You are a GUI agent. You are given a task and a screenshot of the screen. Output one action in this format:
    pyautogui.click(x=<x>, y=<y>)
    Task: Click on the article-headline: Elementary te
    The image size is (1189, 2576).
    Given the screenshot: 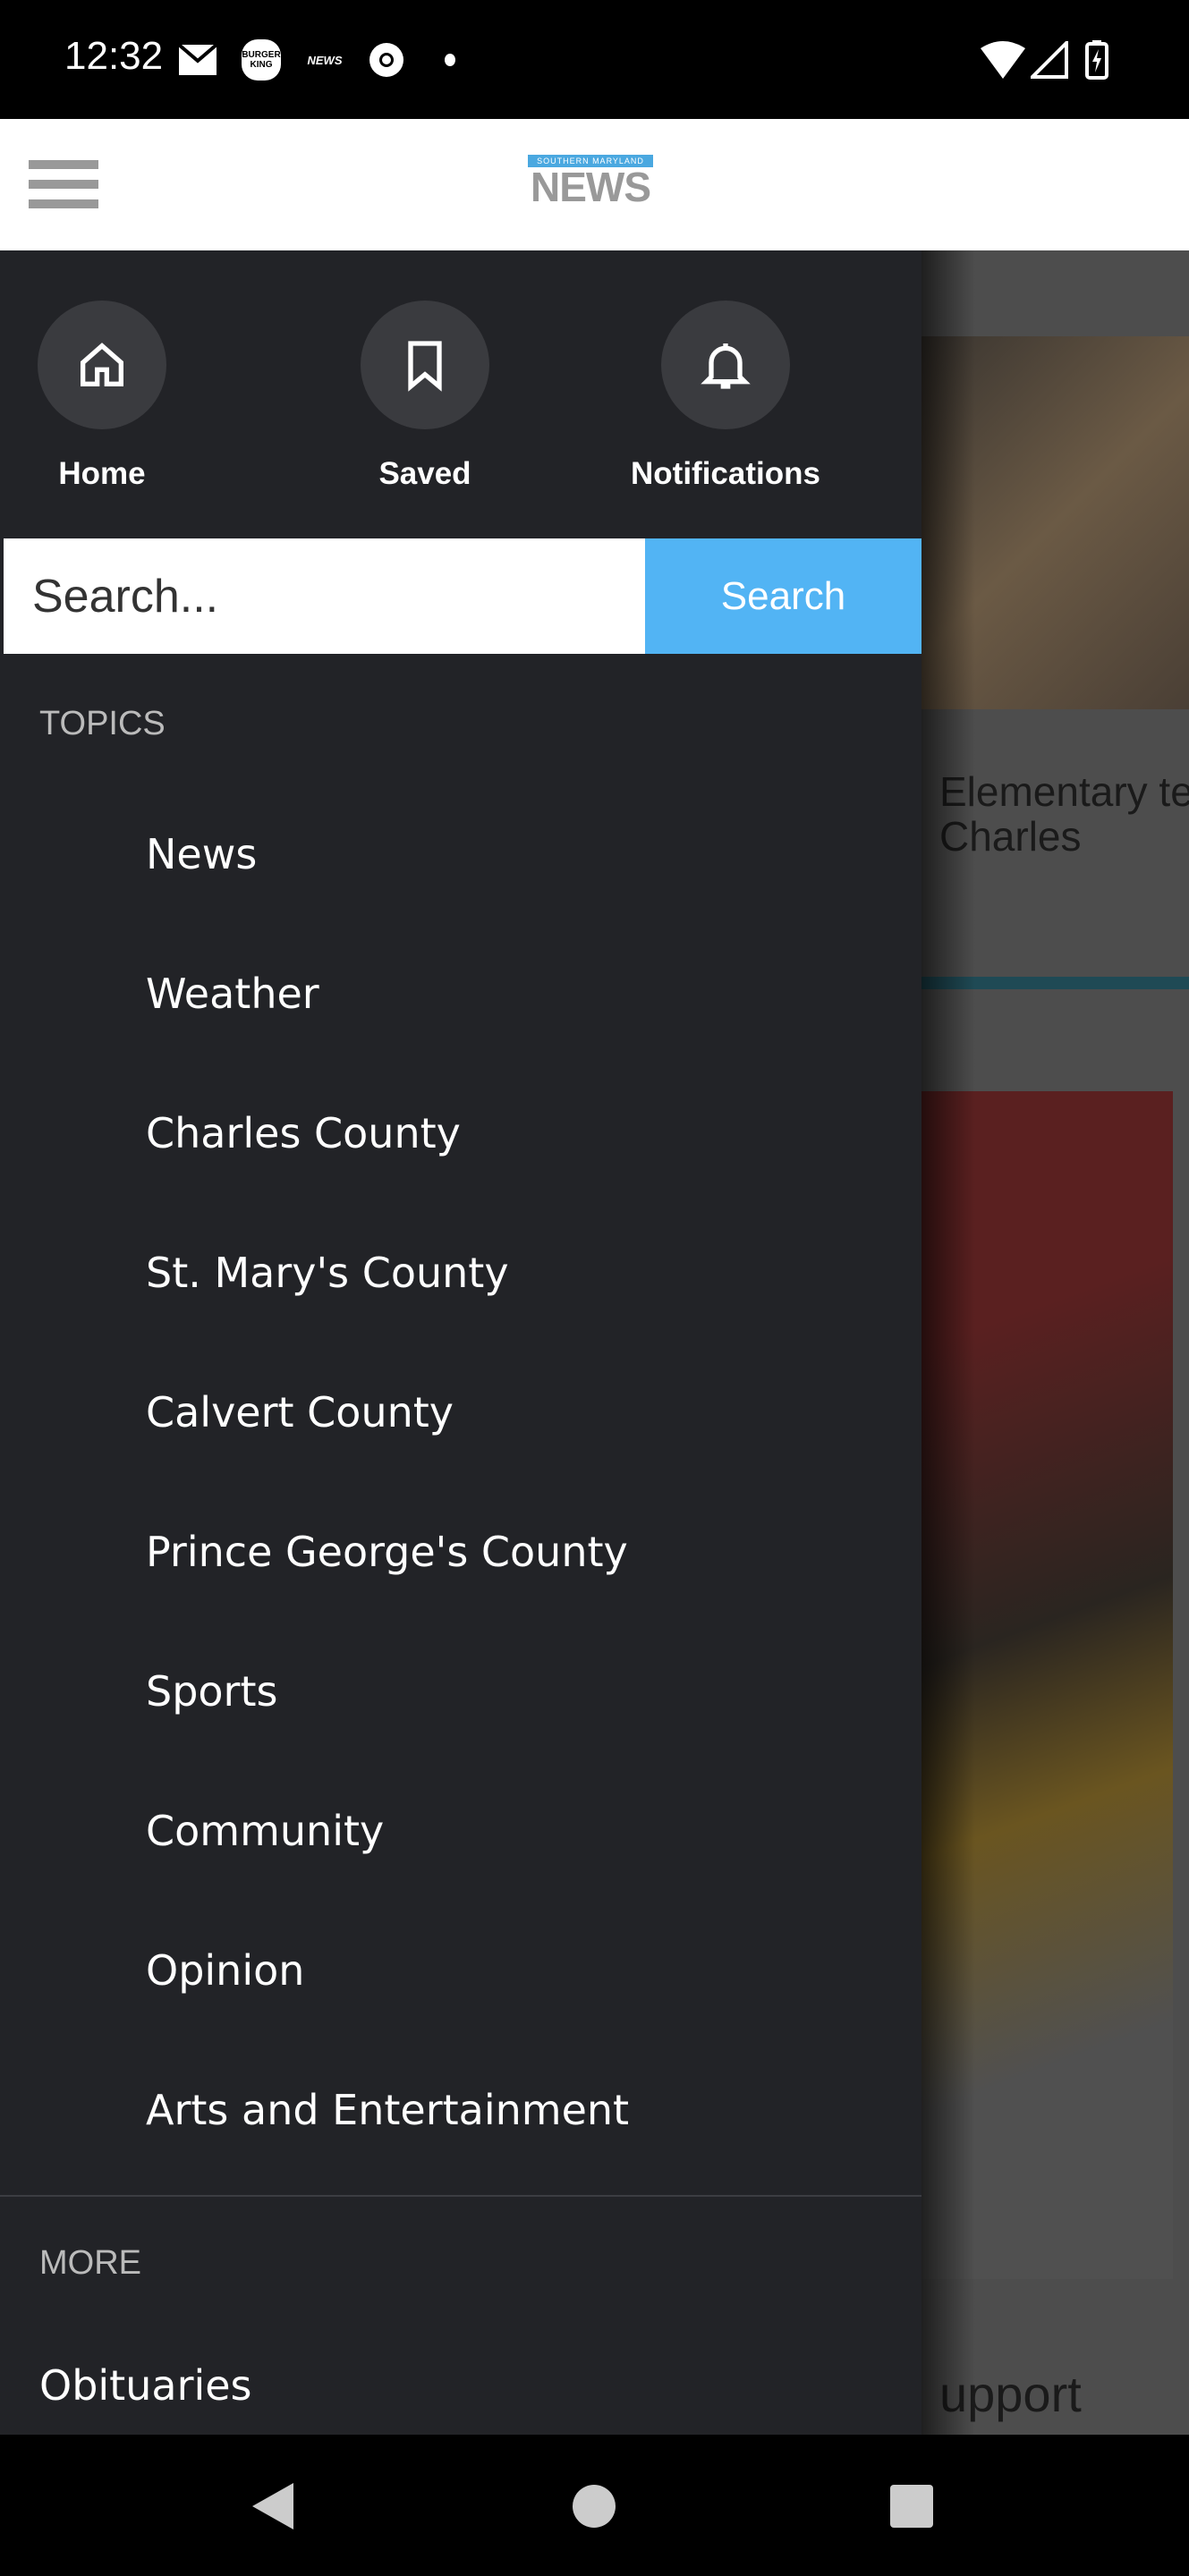 What is the action you would take?
    pyautogui.click(x=1064, y=791)
    